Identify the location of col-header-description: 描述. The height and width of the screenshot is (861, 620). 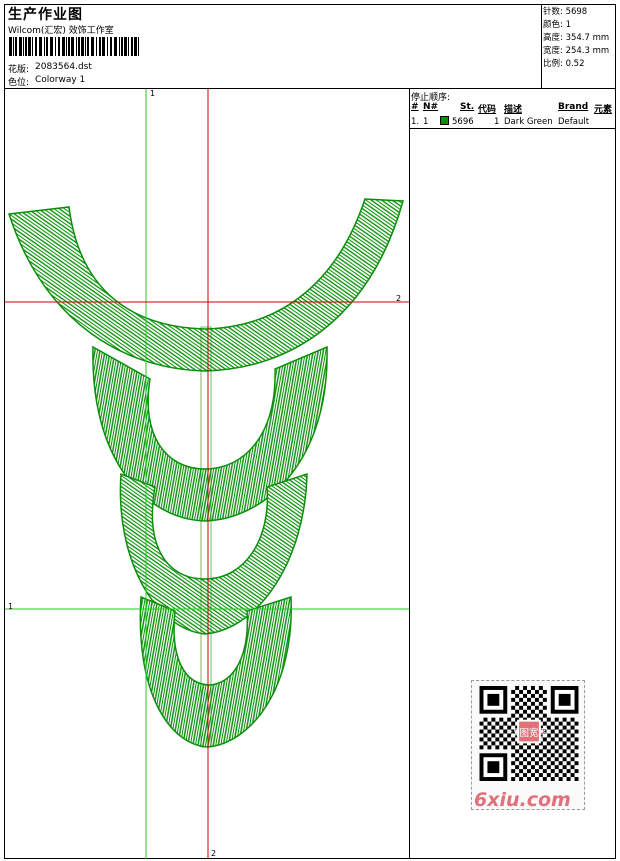
(513, 110).